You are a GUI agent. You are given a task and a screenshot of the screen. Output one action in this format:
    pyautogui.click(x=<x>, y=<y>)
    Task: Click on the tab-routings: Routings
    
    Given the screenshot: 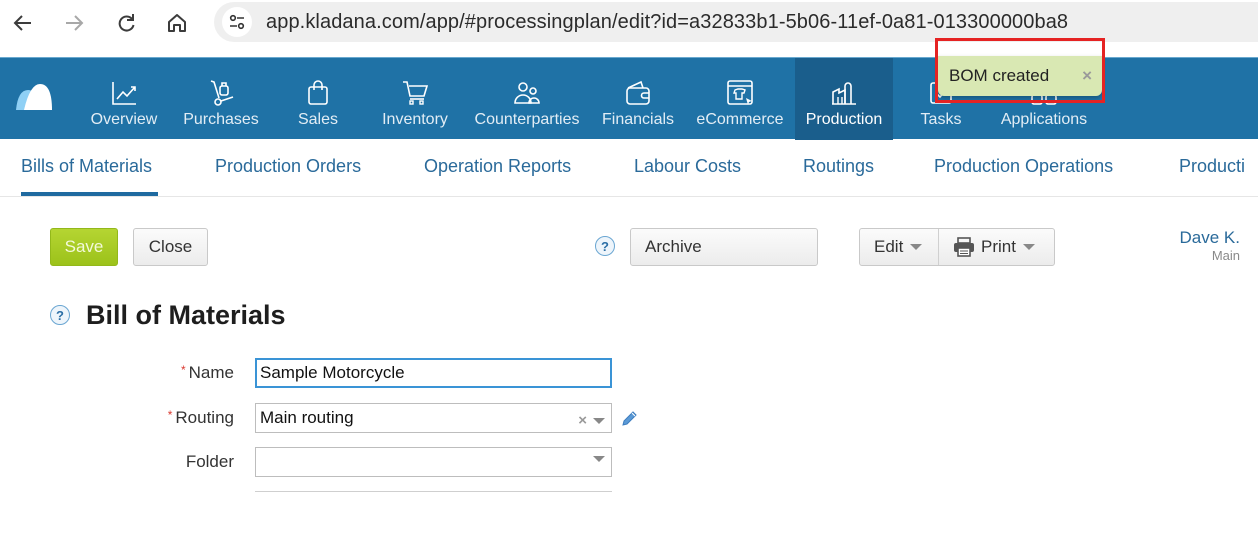 What is the action you would take?
    pyautogui.click(x=838, y=166)
    